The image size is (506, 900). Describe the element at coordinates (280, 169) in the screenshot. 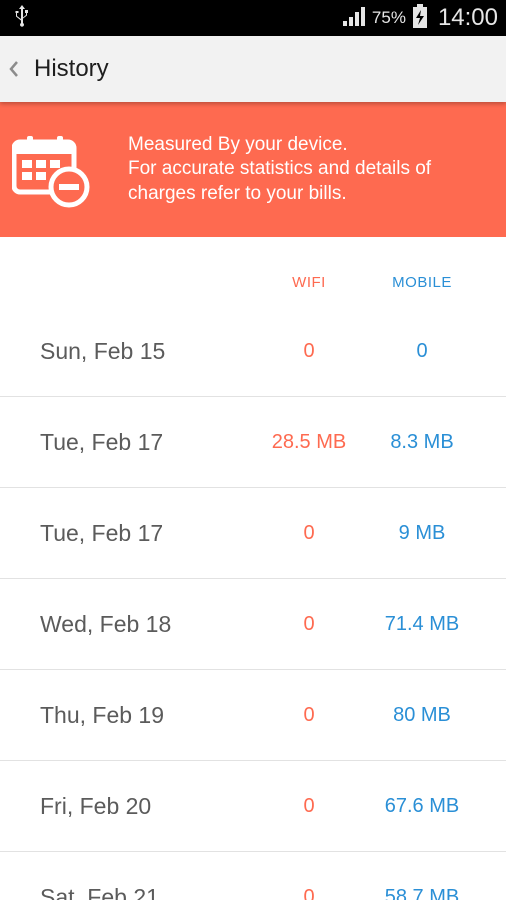

I see `banner-line-2: For accurate statistics and details of` at that location.